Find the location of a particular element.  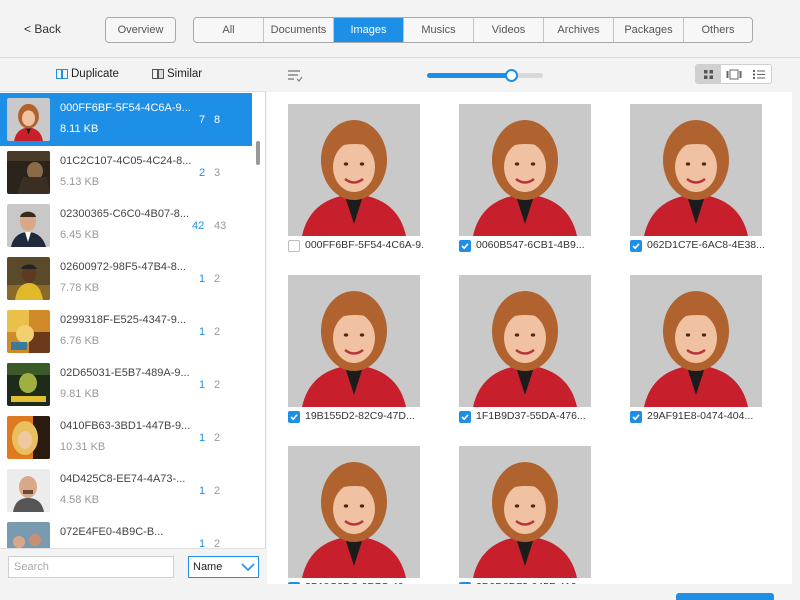

similar-mode-button: Similar is located at coordinates (177, 74).